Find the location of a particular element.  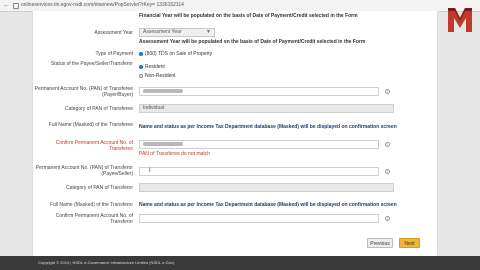

m-logo-icon is located at coordinates (460, 20).